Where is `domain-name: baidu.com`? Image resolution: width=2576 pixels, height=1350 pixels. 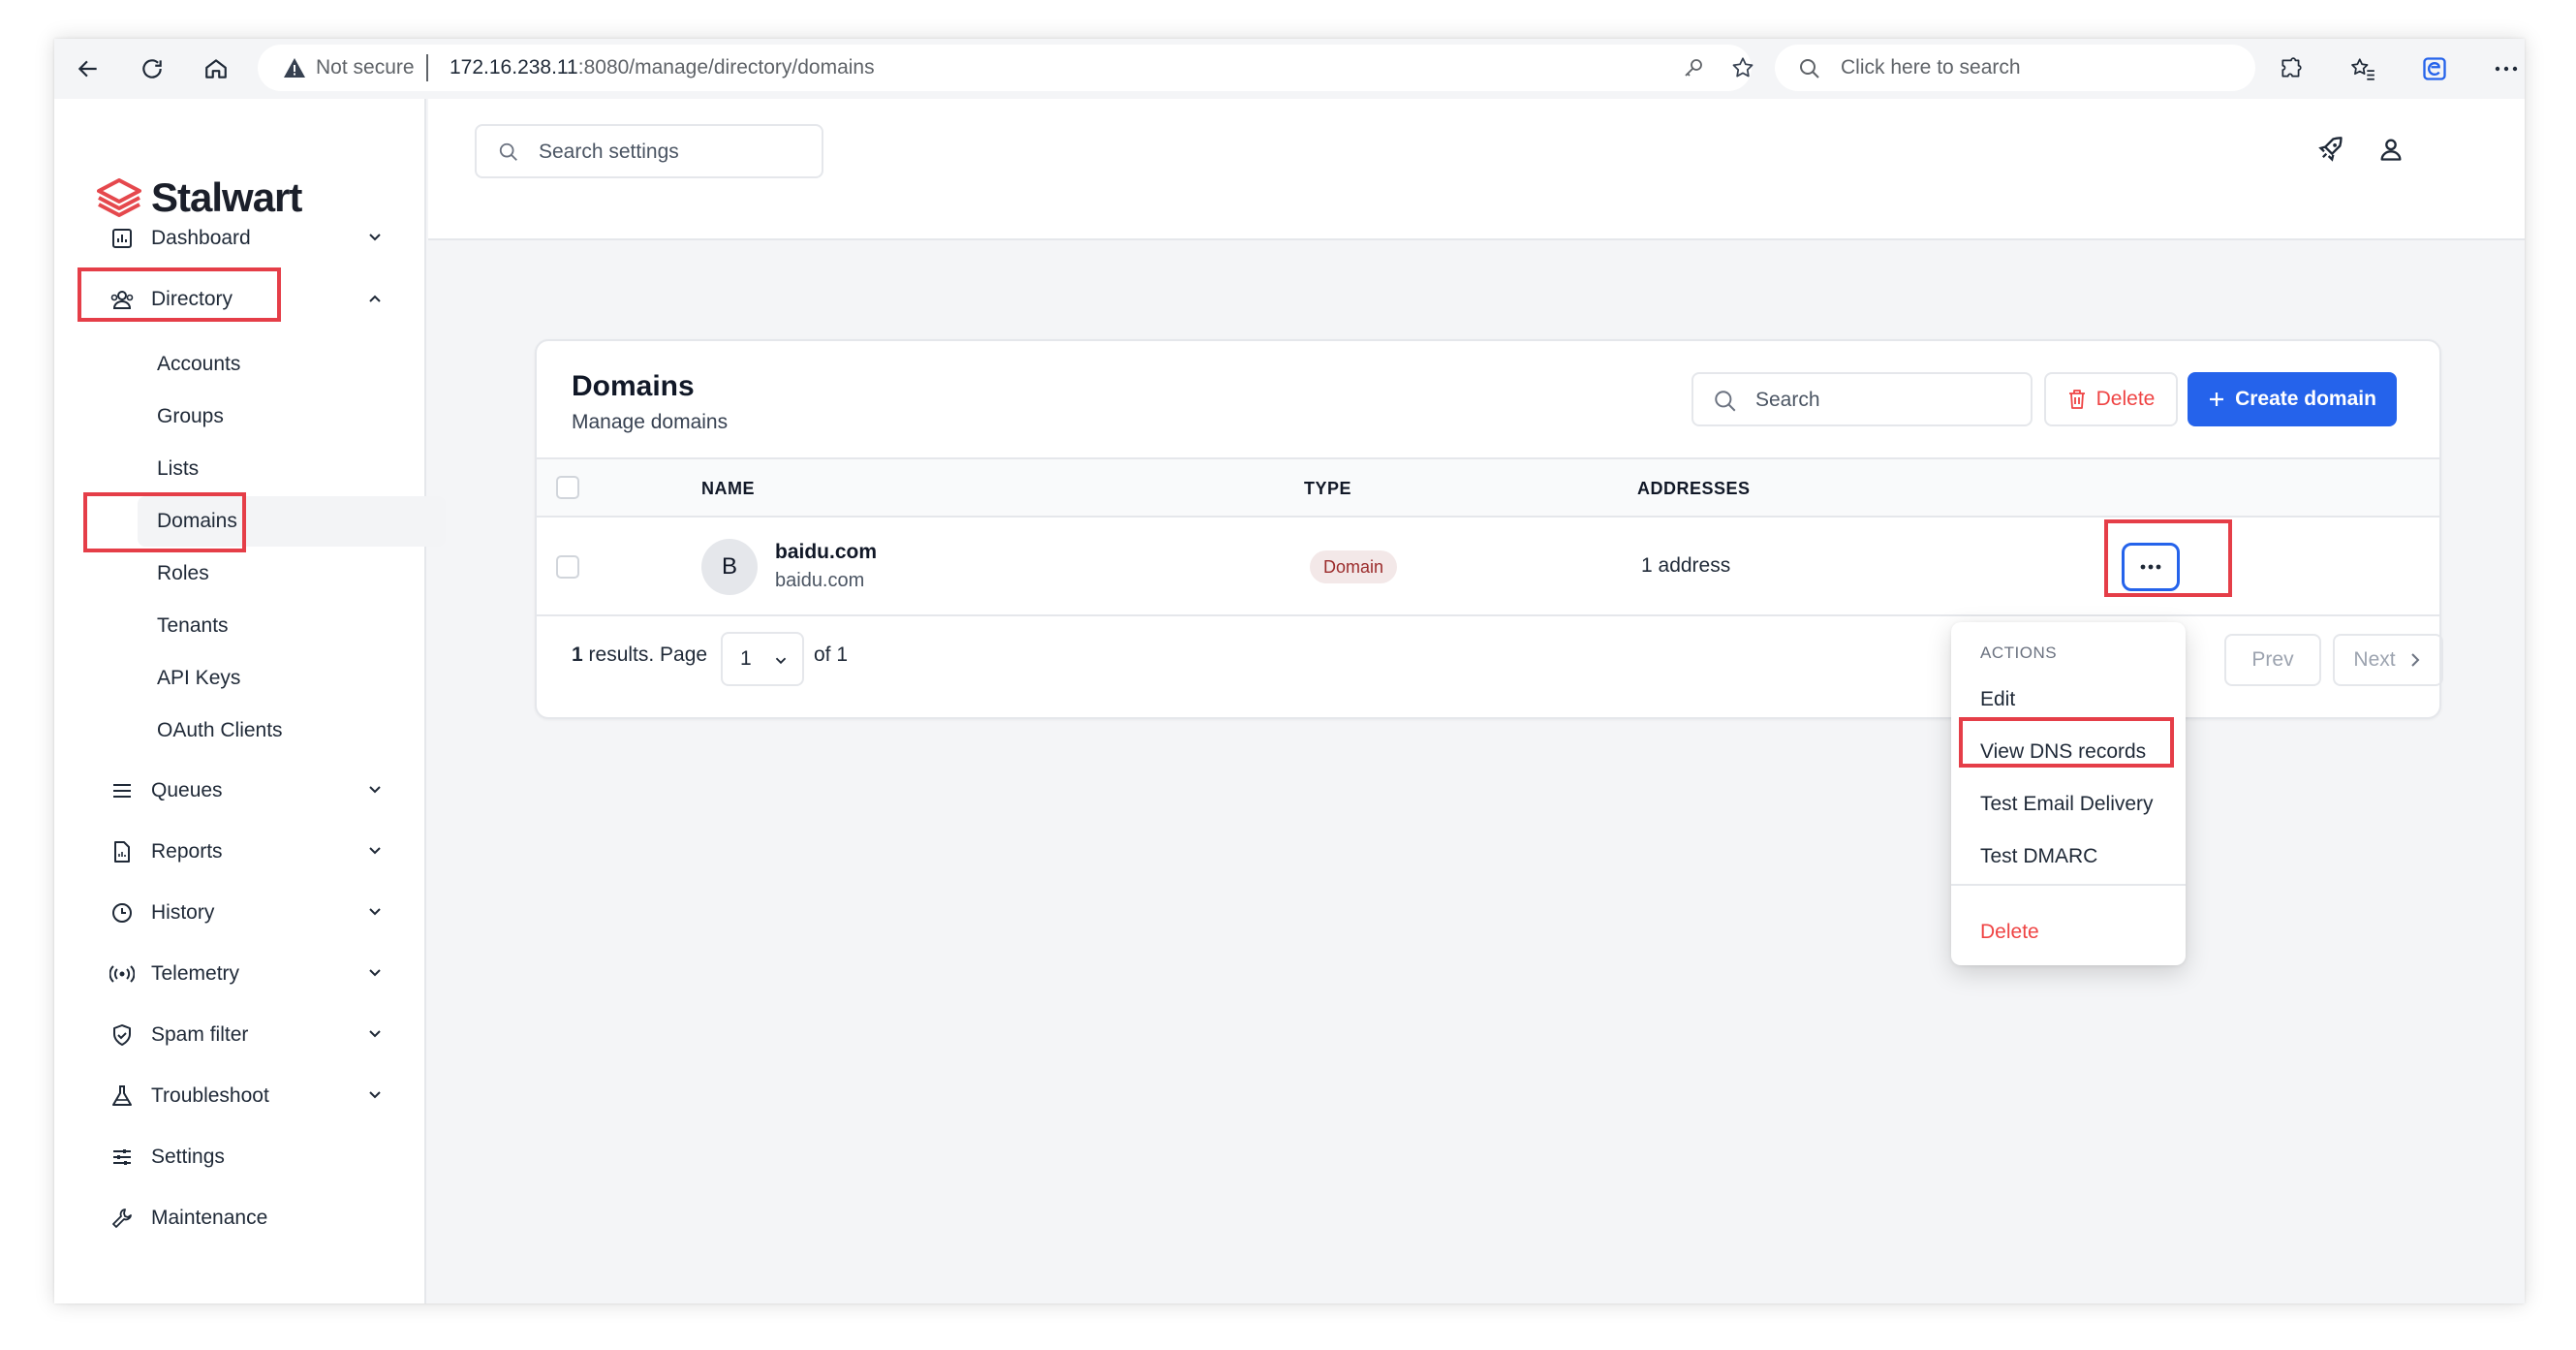
domain-name: baidu.com is located at coordinates (826, 552).